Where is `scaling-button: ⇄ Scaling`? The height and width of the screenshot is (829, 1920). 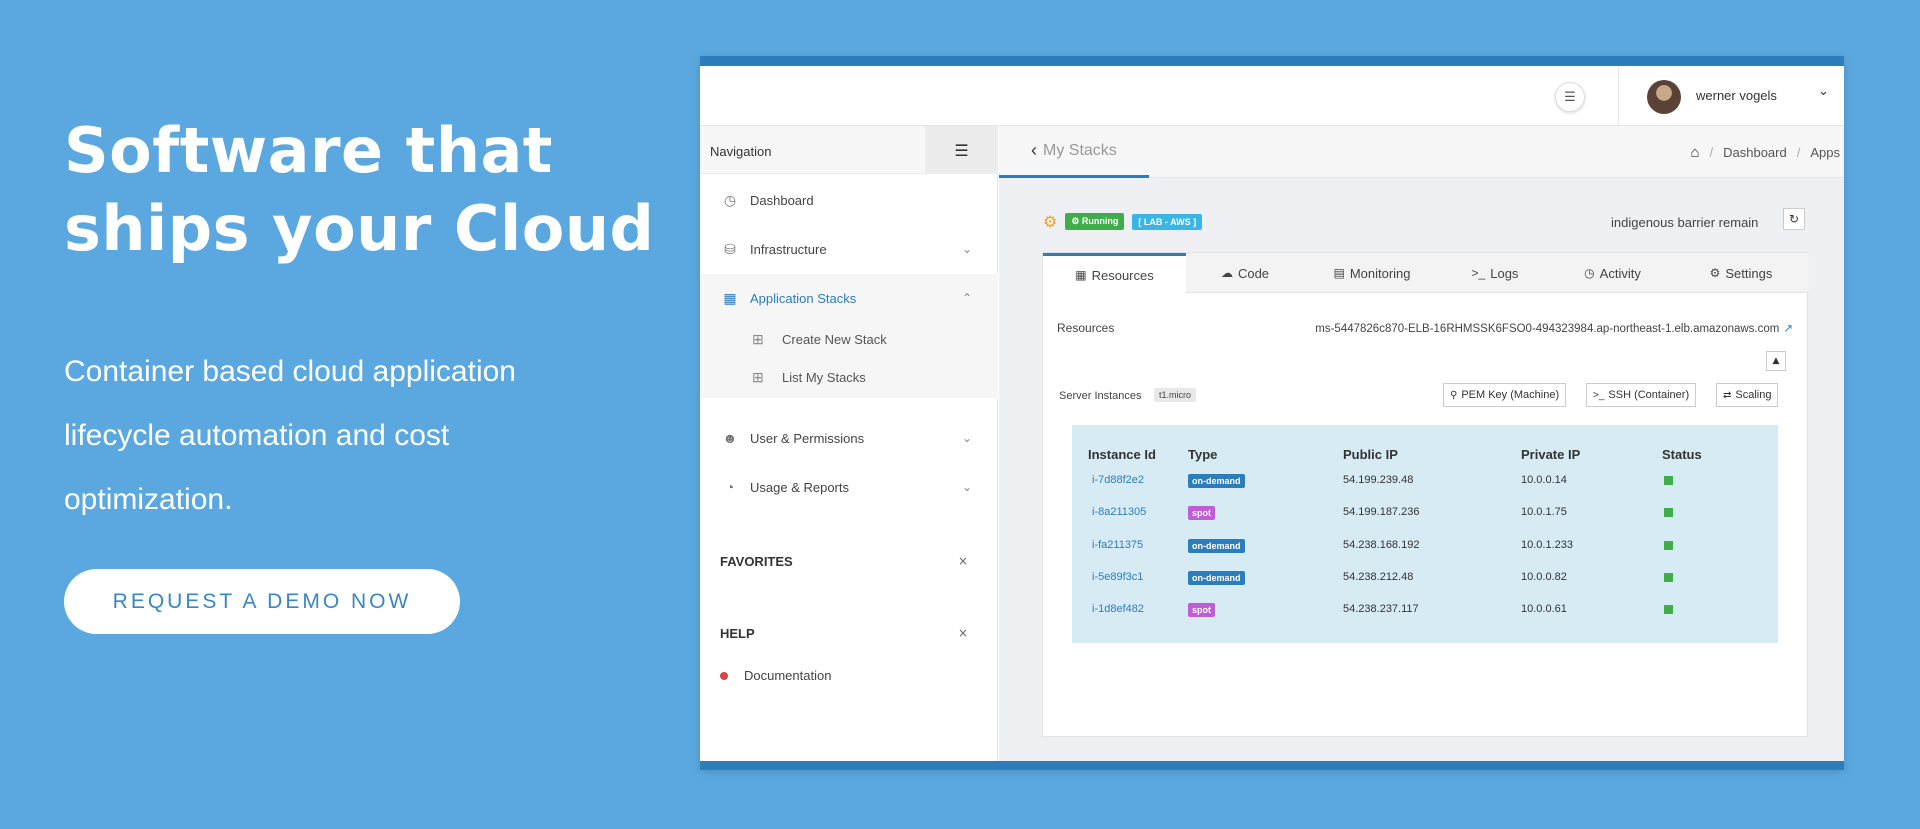 scaling-button: ⇄ Scaling is located at coordinates (1747, 395).